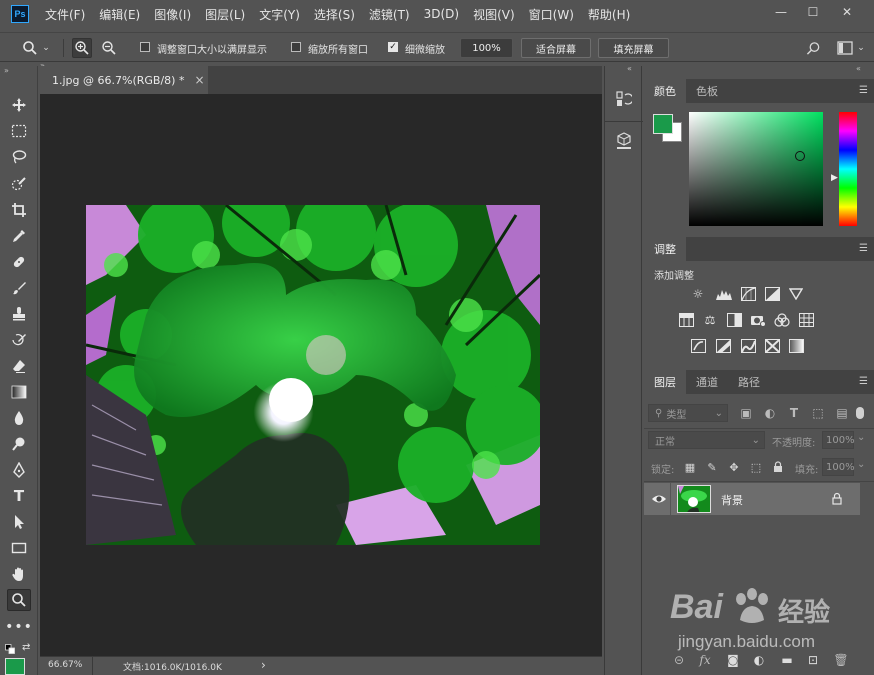 This screenshot has height=675, width=874. What do you see at coordinates (772, 346) in the screenshot?
I see `selective-color-icon` at bounding box center [772, 346].